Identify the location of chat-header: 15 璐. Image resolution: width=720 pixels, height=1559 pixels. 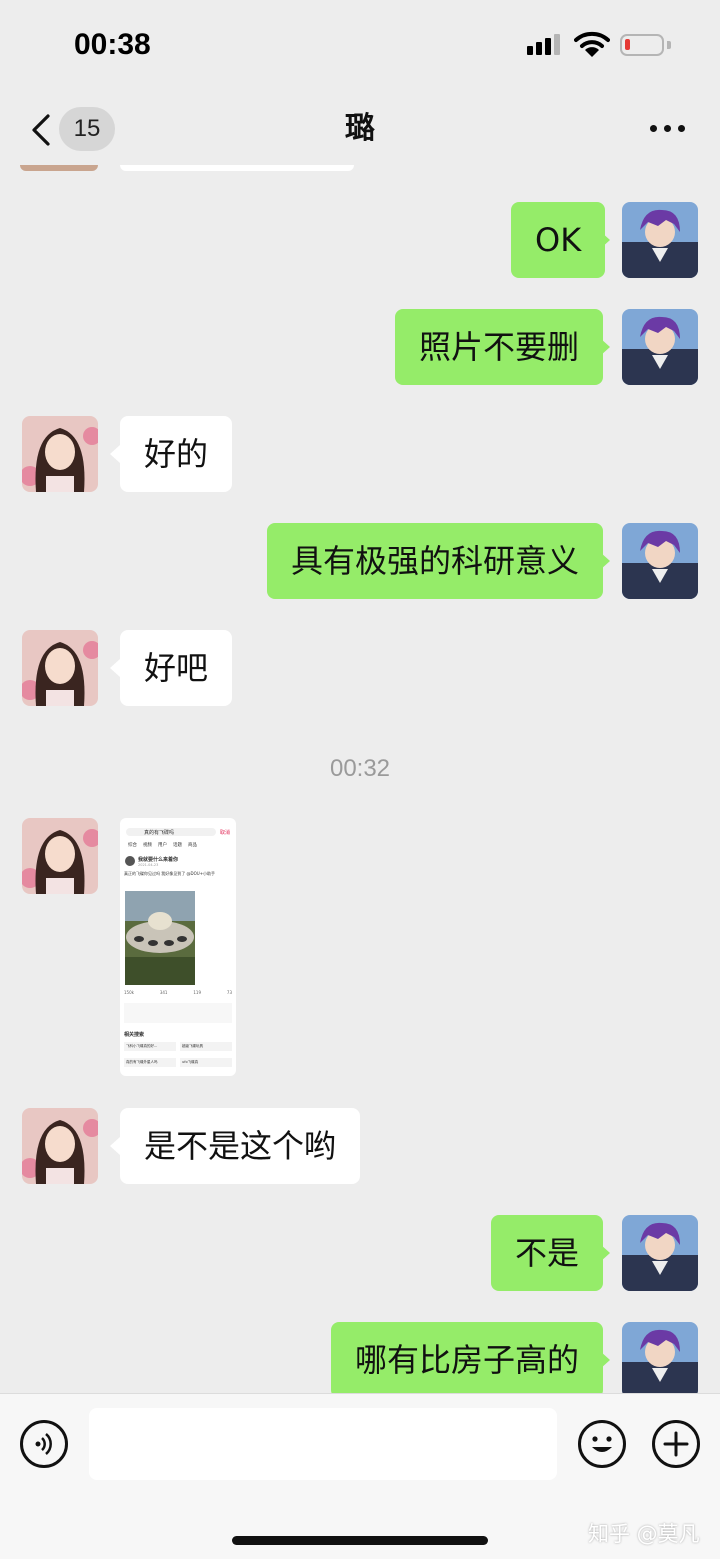
(360, 130).